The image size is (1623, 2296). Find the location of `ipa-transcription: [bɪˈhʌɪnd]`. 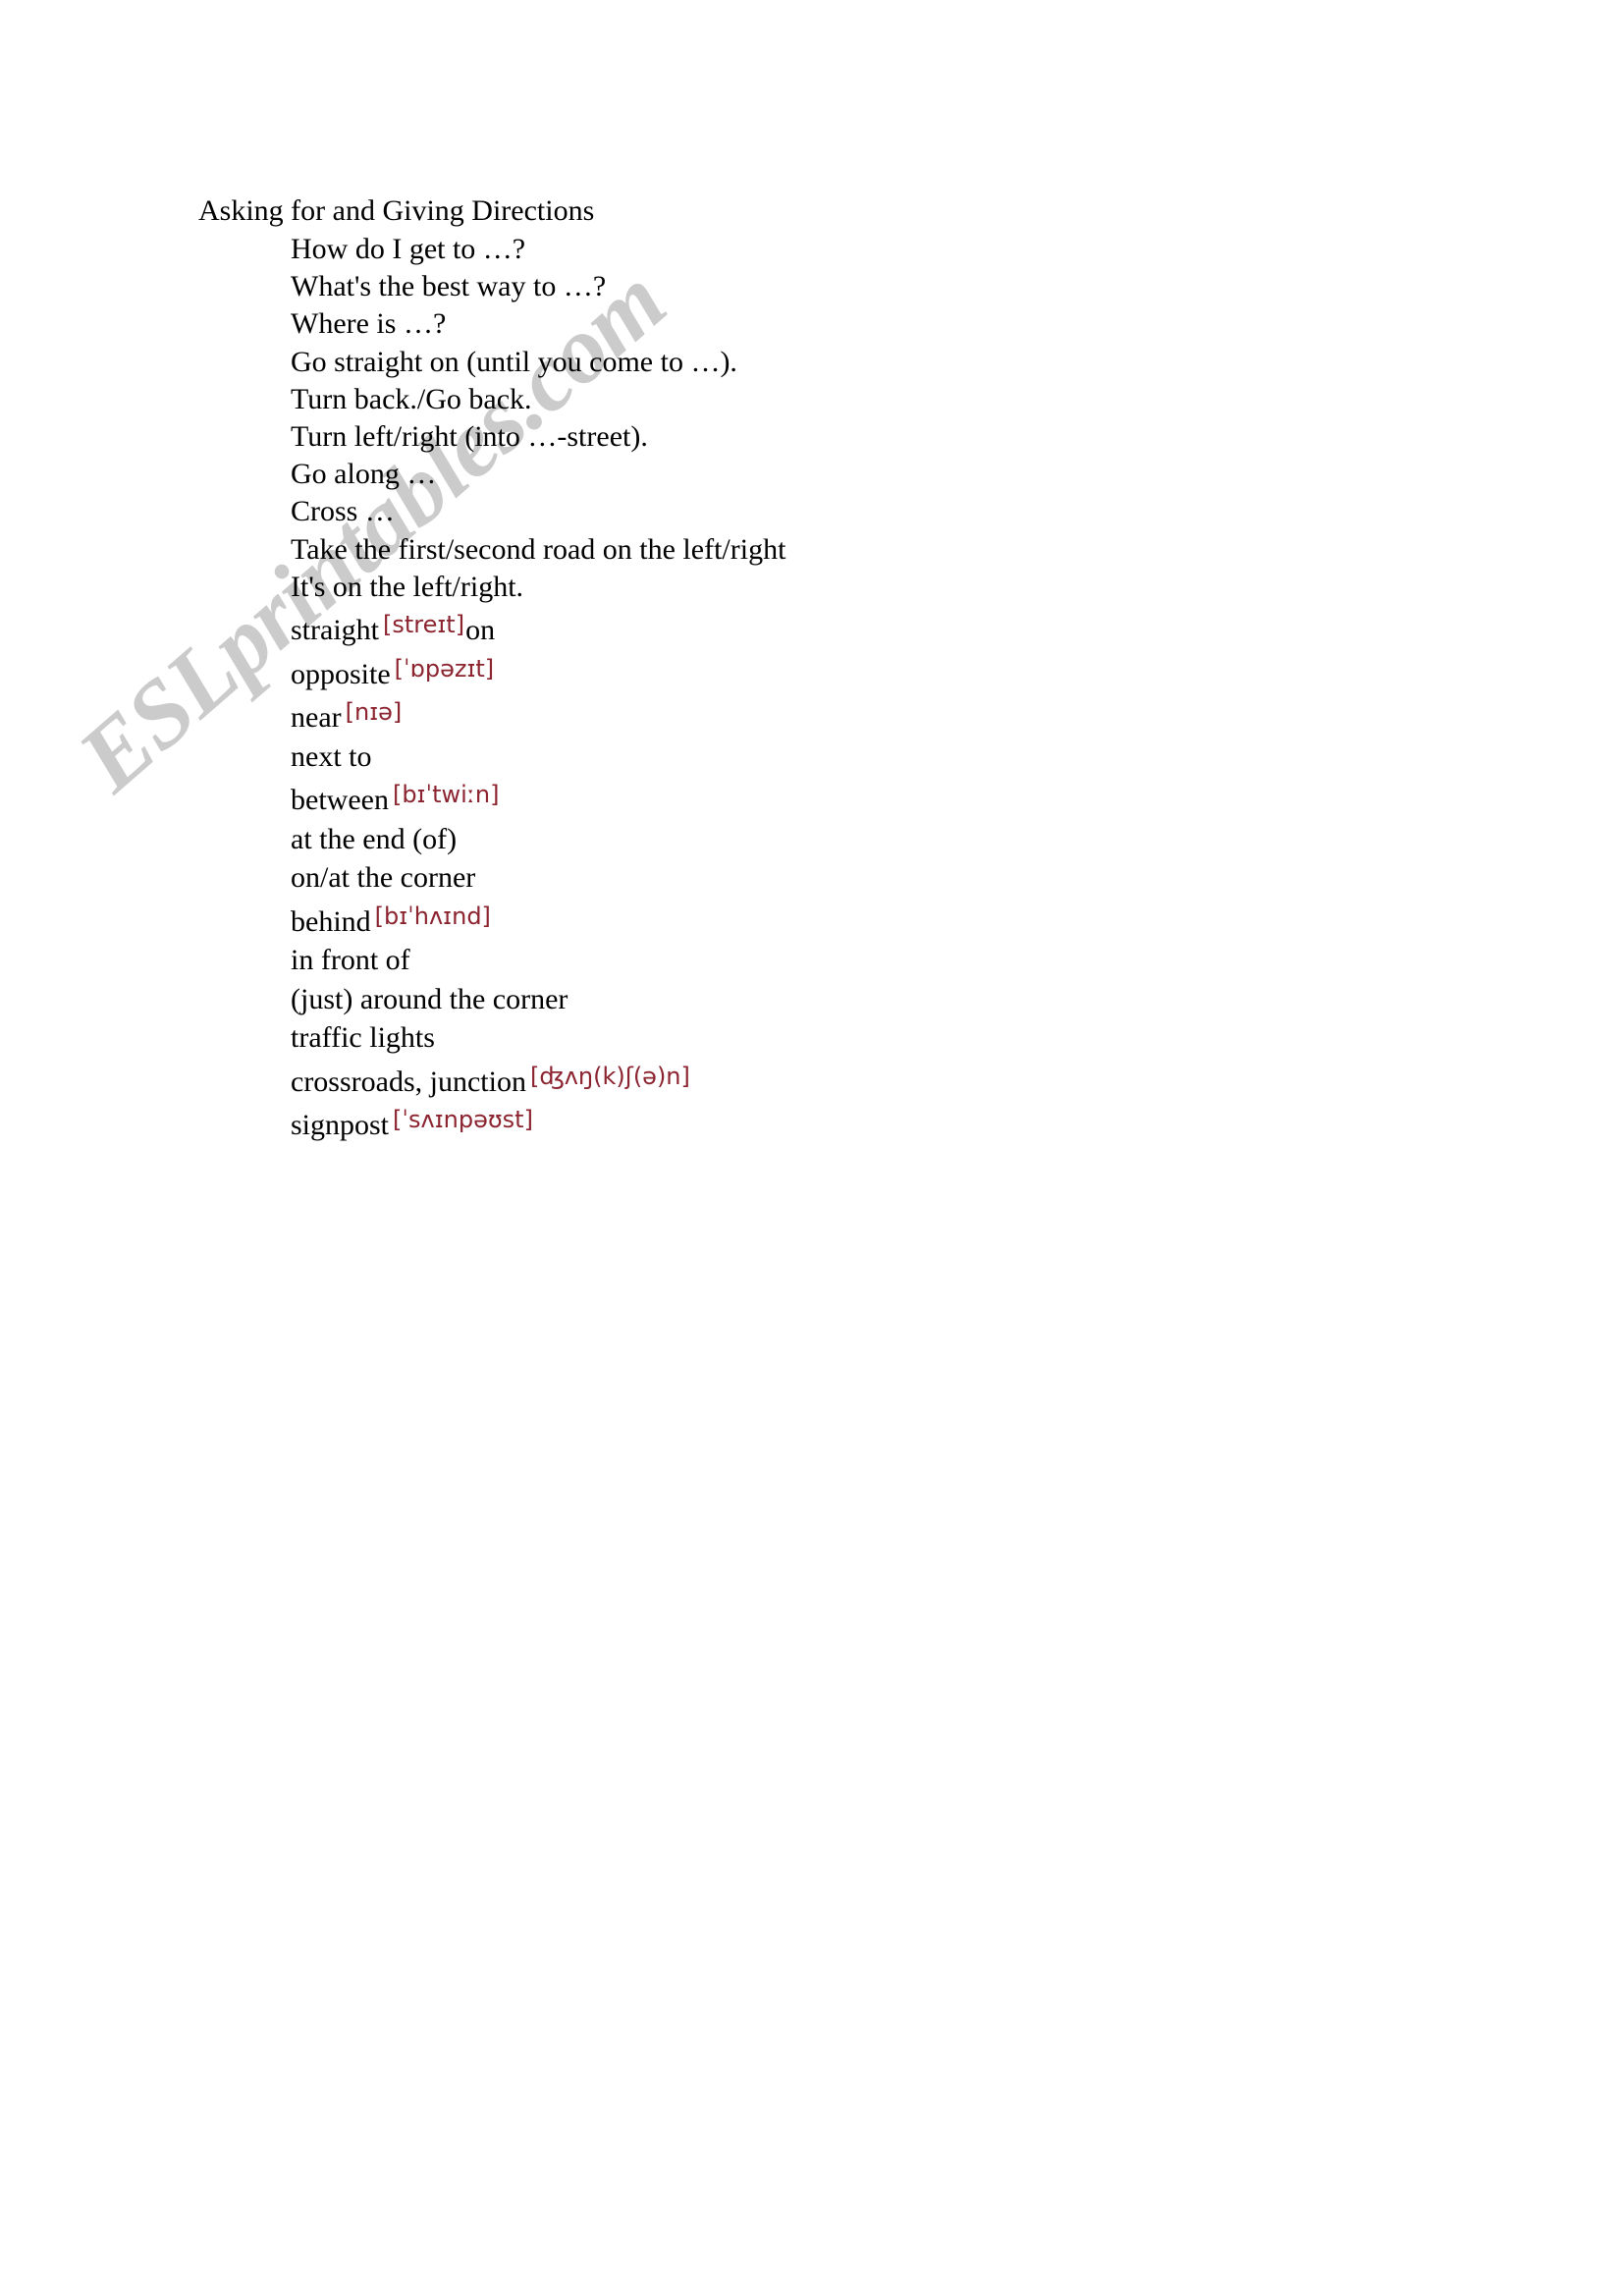

ipa-transcription: [bɪˈhʌɪnd] is located at coordinates (433, 916).